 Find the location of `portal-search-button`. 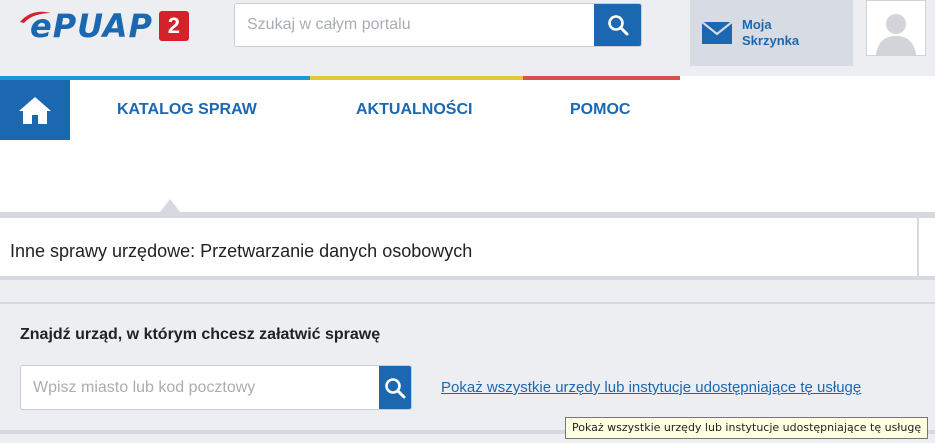

portal-search-button is located at coordinates (617, 25).